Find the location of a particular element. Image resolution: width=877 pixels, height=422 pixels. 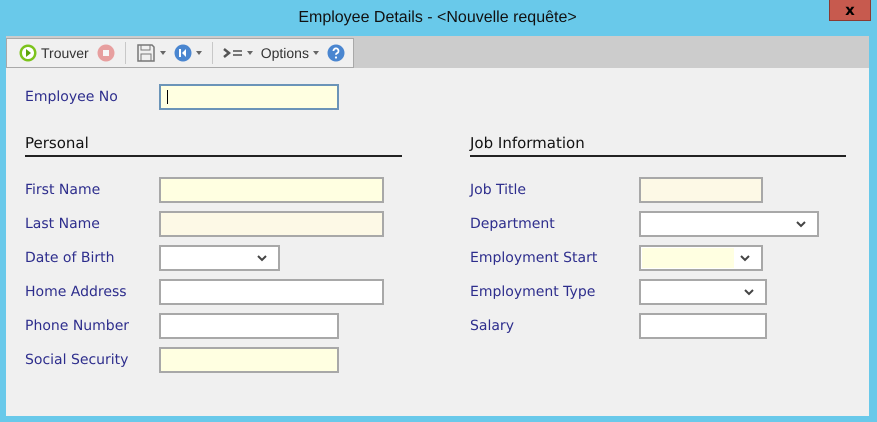

help-icon is located at coordinates (335, 53).